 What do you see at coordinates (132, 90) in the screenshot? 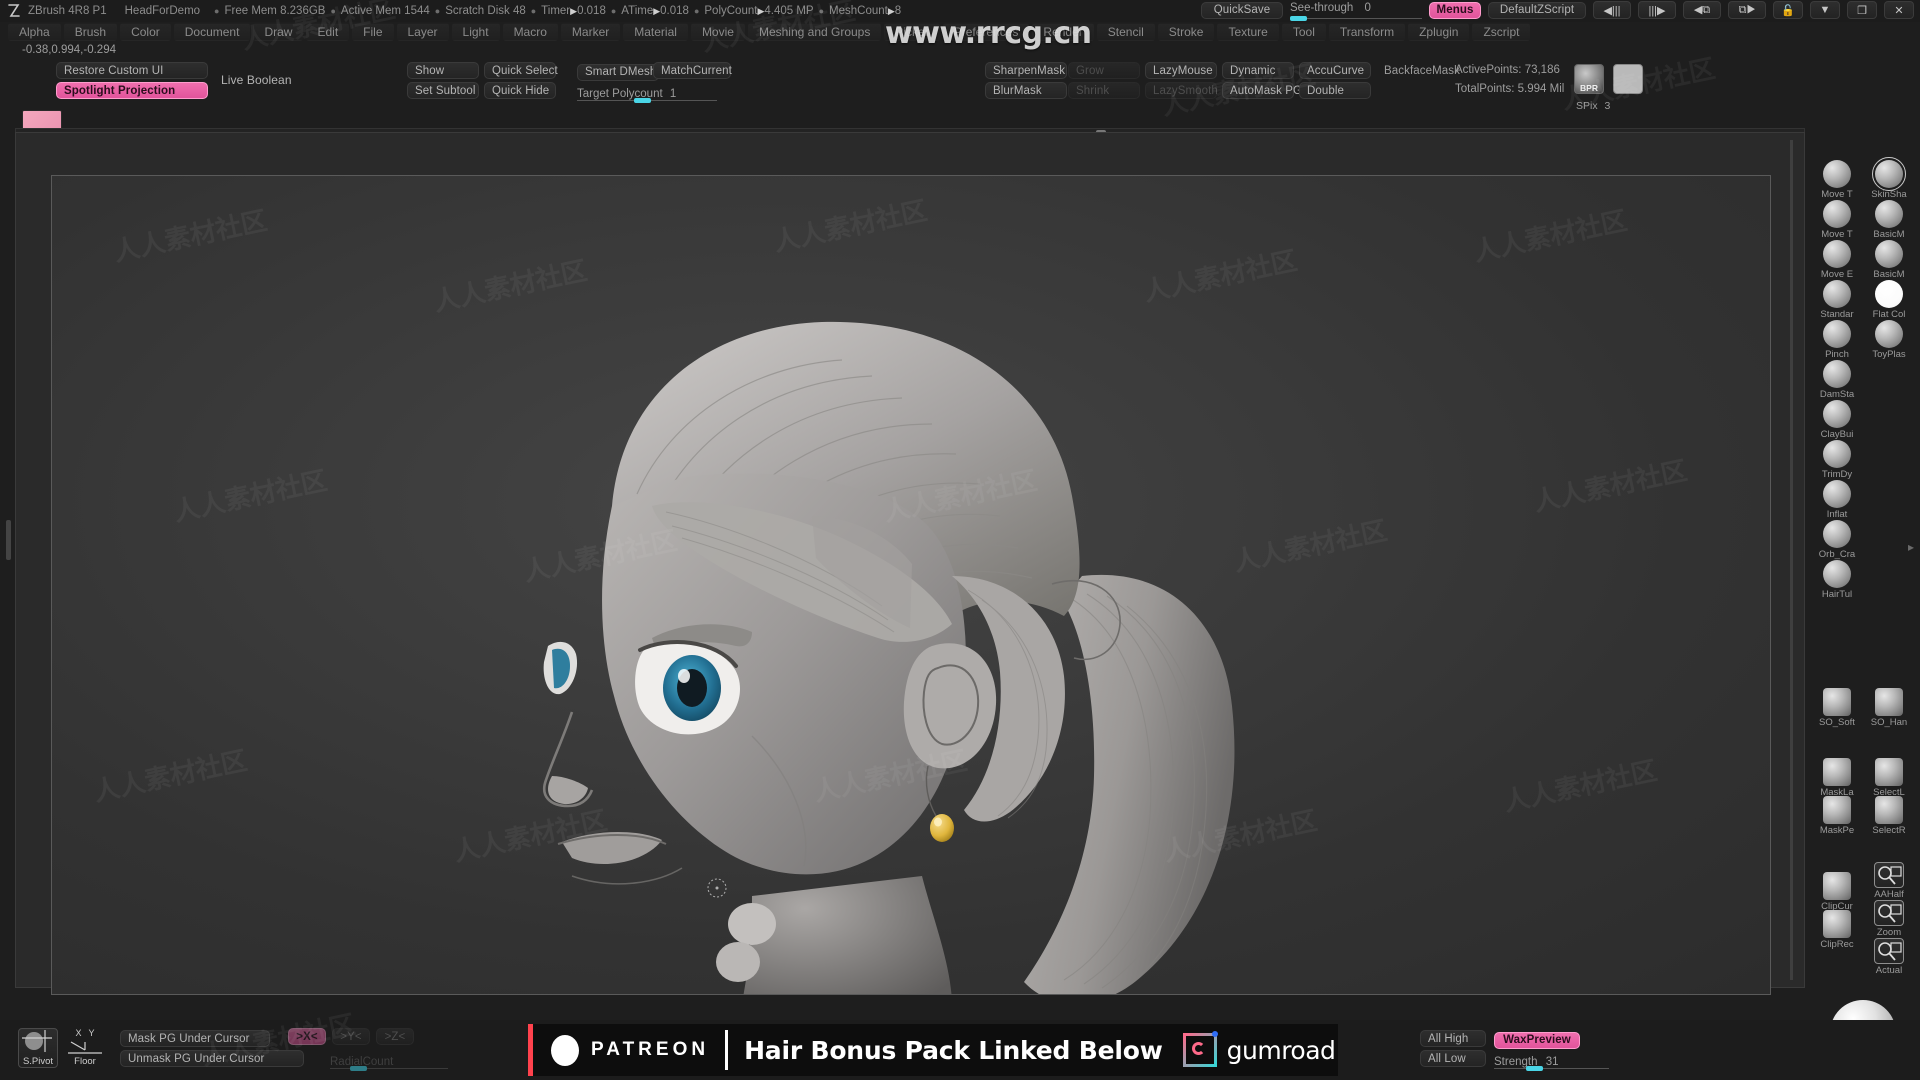
I see `spotlight-projection-button: Spotlight Projection` at bounding box center [132, 90].